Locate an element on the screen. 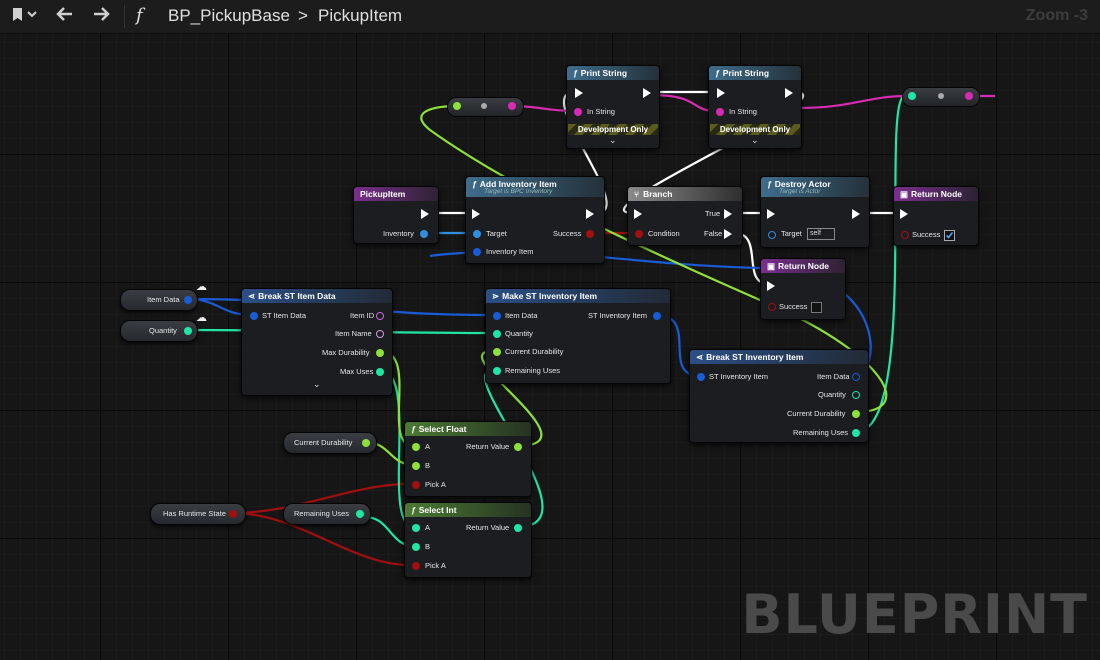  branch-node: ⑂ Branch True Condition False is located at coordinates (685, 216).